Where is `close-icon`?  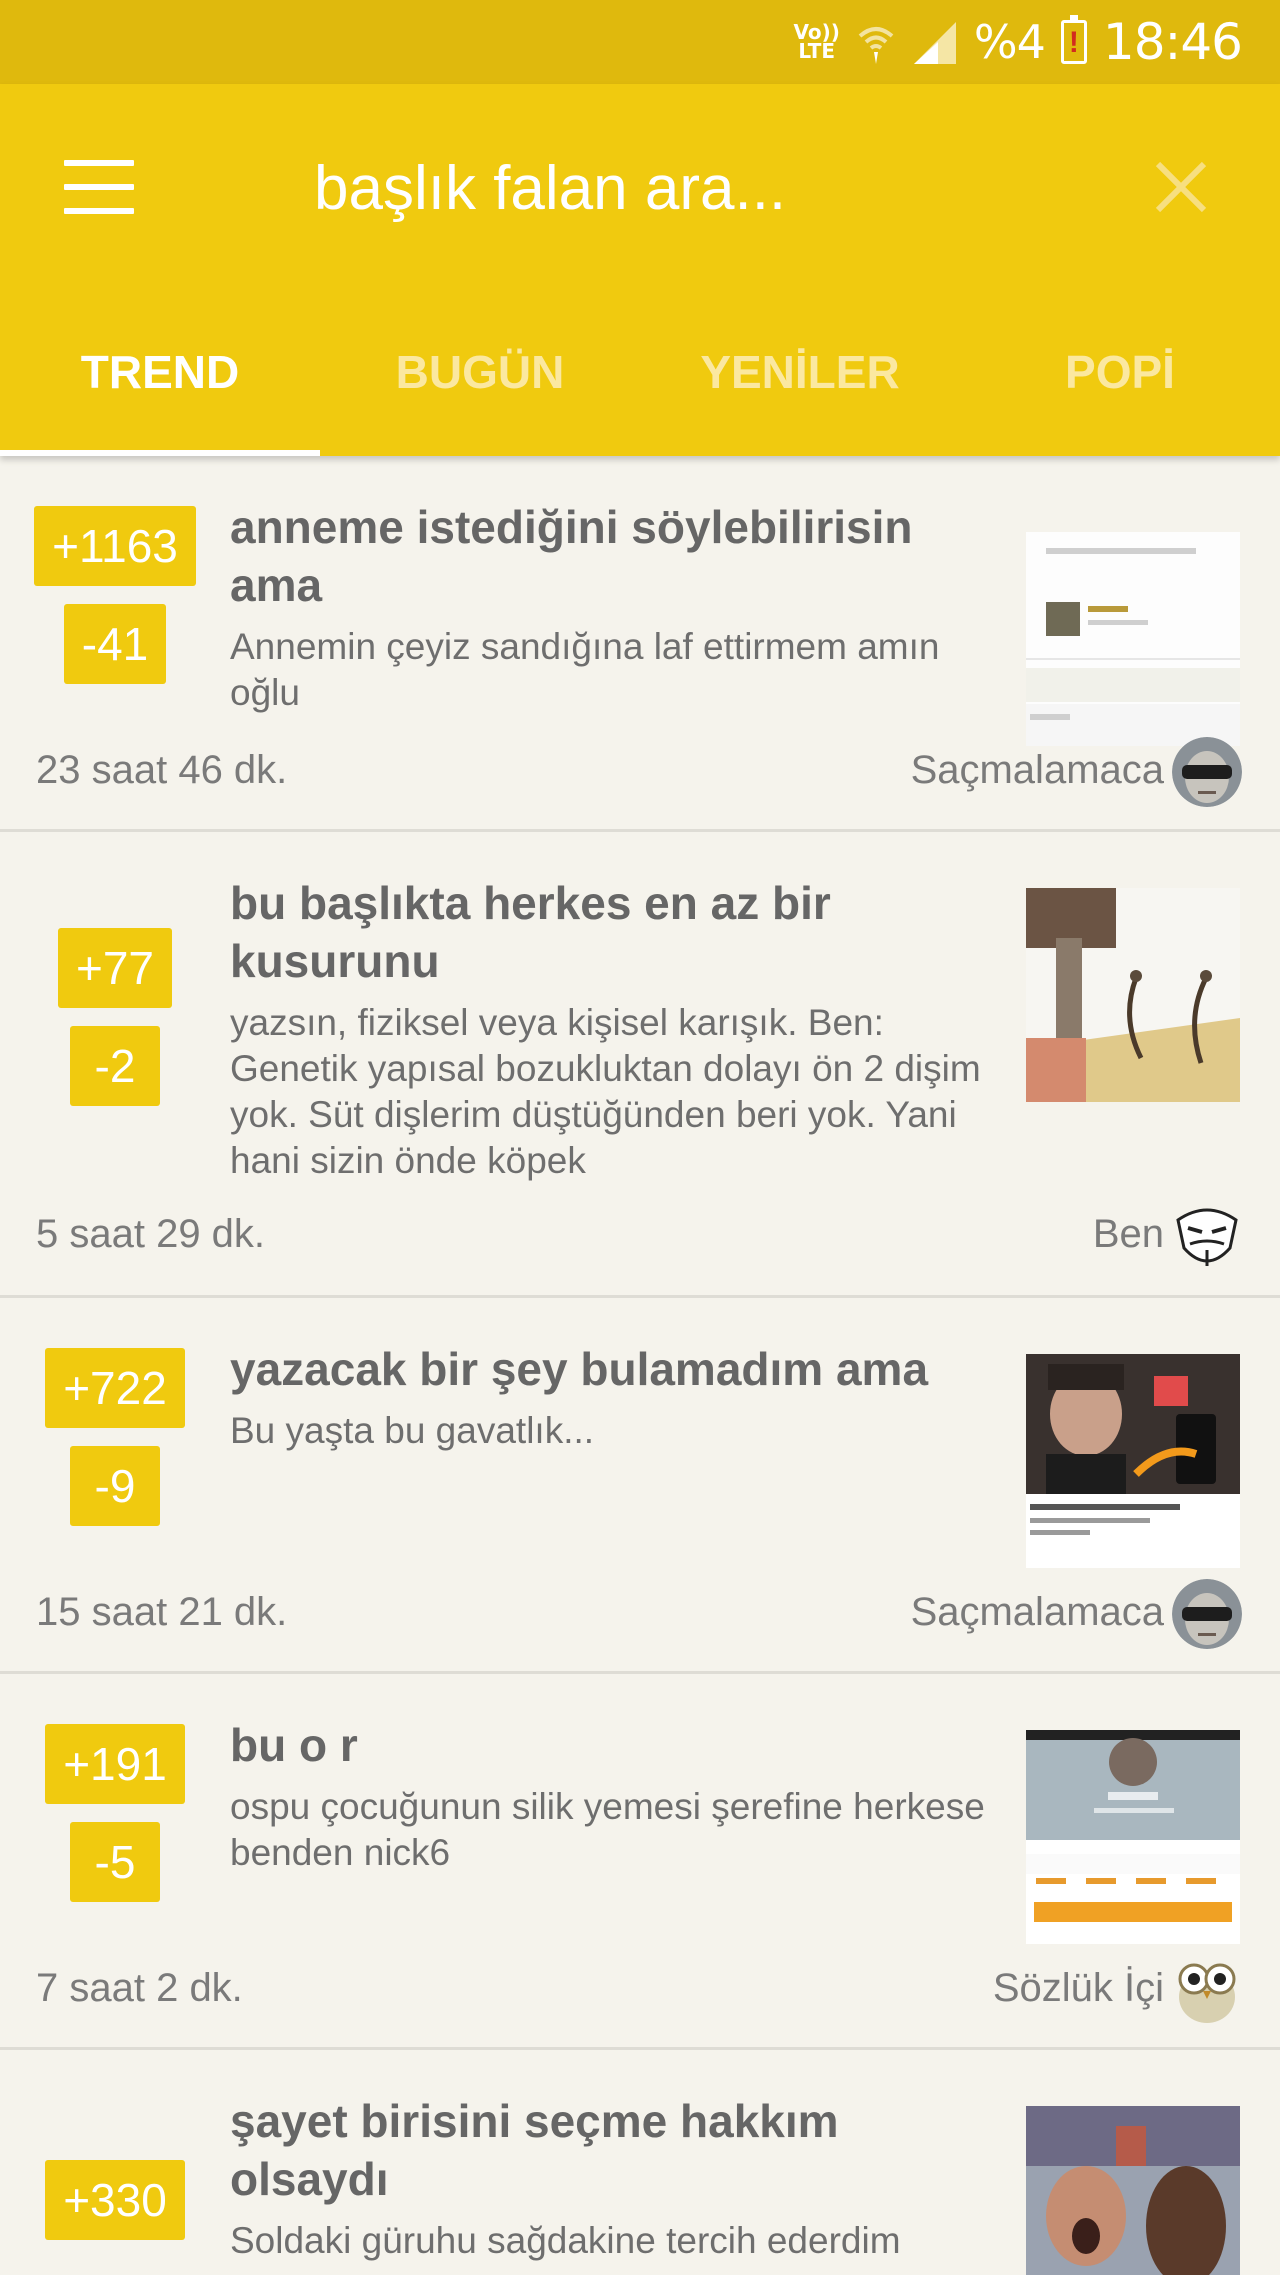 close-icon is located at coordinates (1181, 187).